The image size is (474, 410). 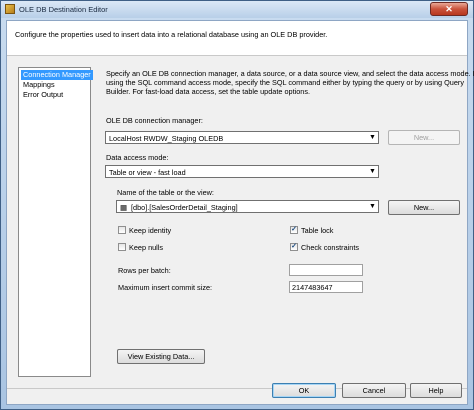 I want to click on max-insert-commit-value: 2147483647, so click(x=312, y=287).